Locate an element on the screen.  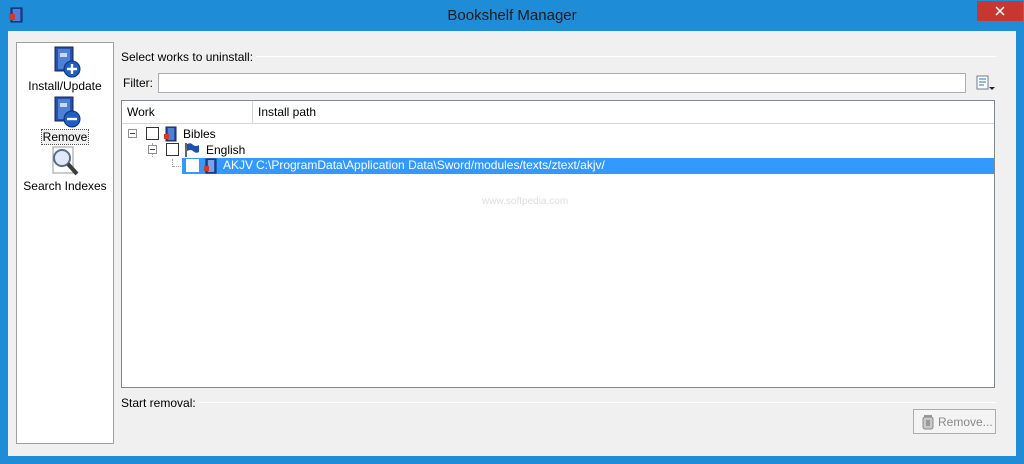
tree-header: Work Install path is located at coordinates (558, 112).